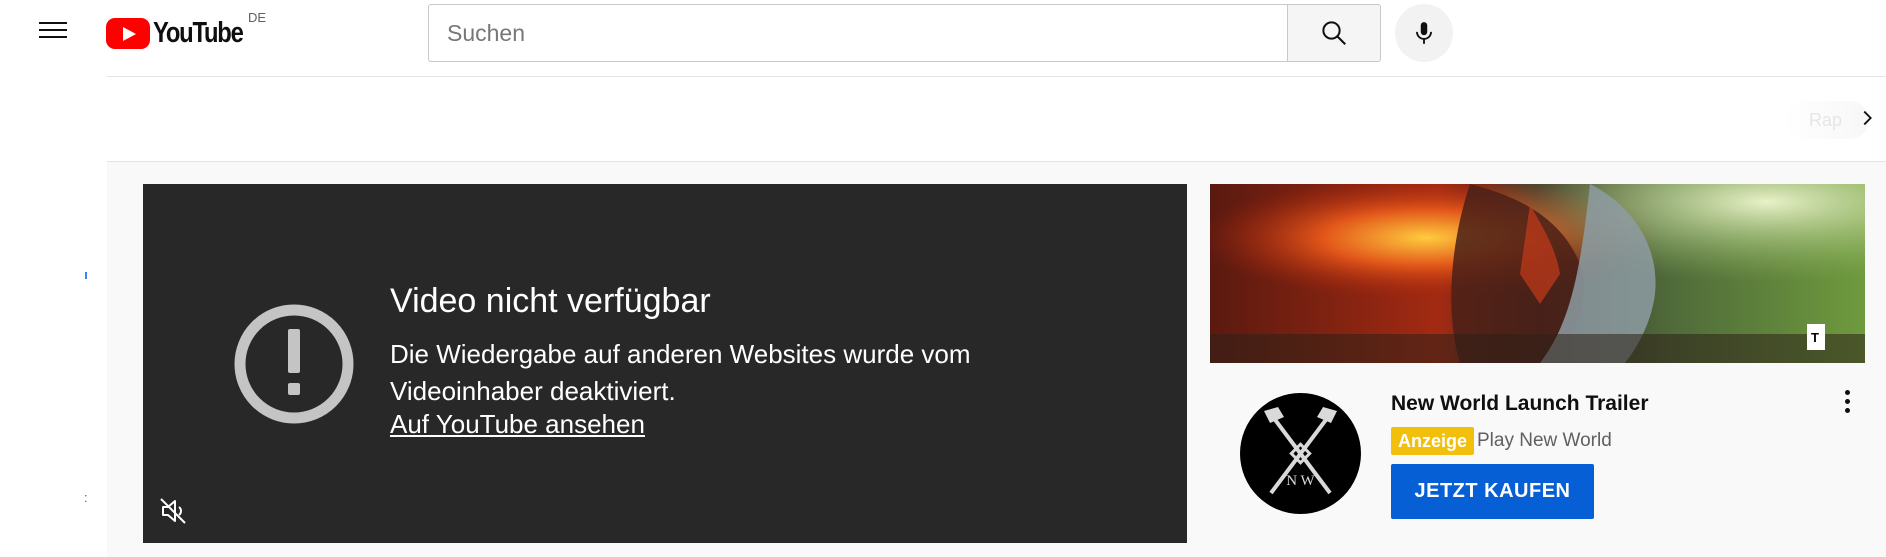 The width and height of the screenshot is (1886, 557). I want to click on ad-banner-image: T, so click(1537, 273).